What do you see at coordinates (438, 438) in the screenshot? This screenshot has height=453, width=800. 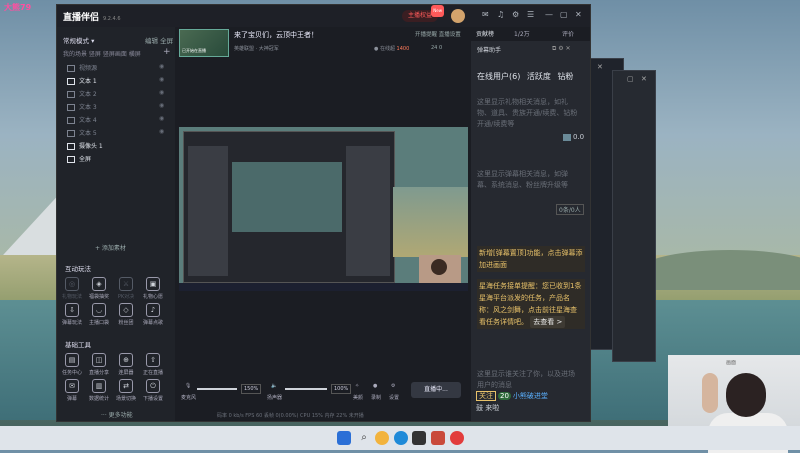 I see `live-companion-icon` at bounding box center [438, 438].